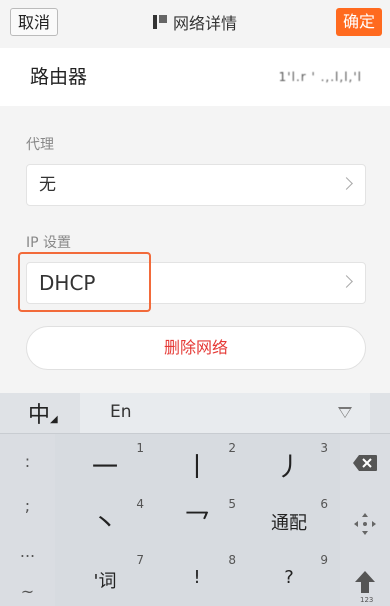 This screenshot has width=390, height=606. Describe the element at coordinates (232, 560) in the screenshot. I see `key-number: 8` at that location.